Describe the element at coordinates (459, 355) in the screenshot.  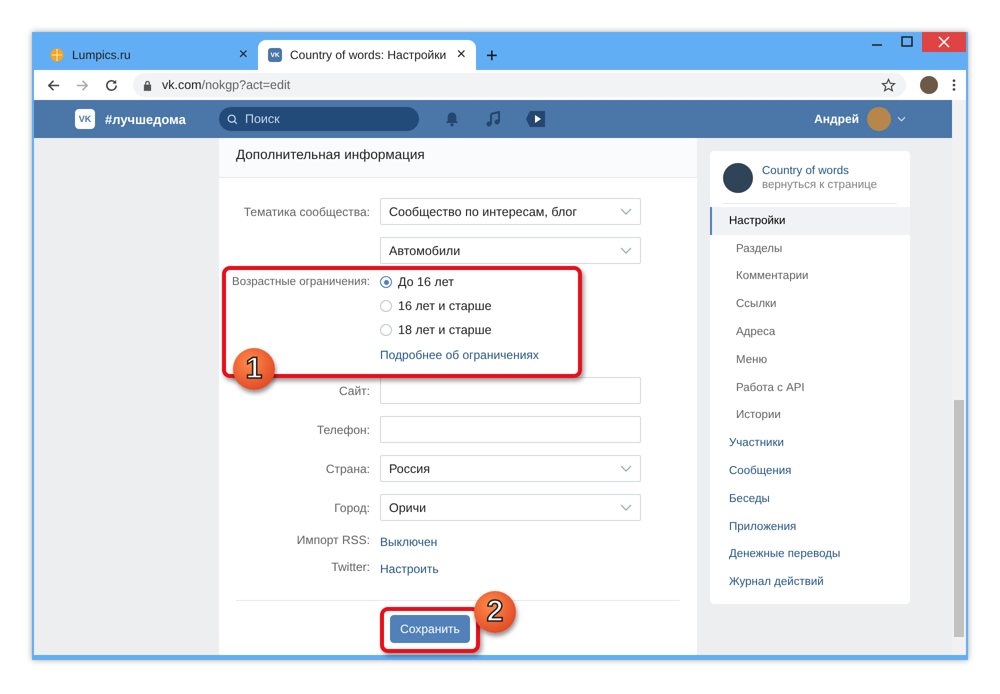
I see `info-link: Подробнее об ограничениях` at that location.